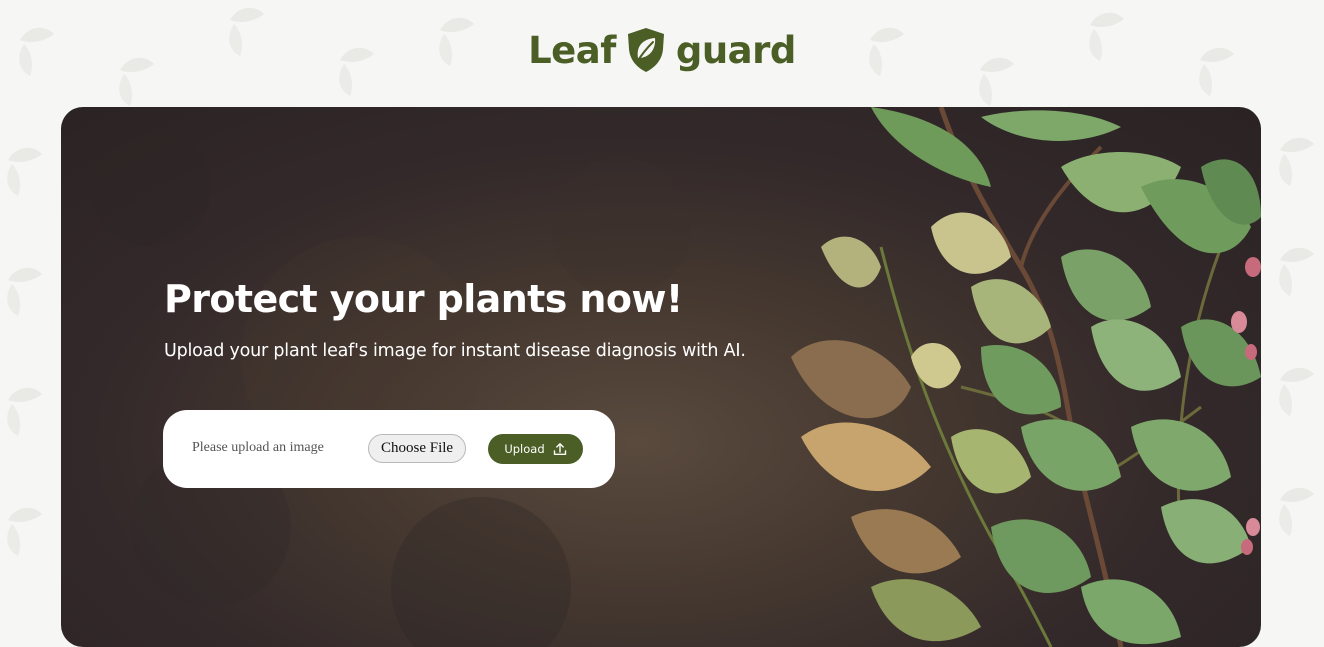  Describe the element at coordinates (423, 299) in the screenshot. I see `hero-title: Protect your plants now!` at that location.